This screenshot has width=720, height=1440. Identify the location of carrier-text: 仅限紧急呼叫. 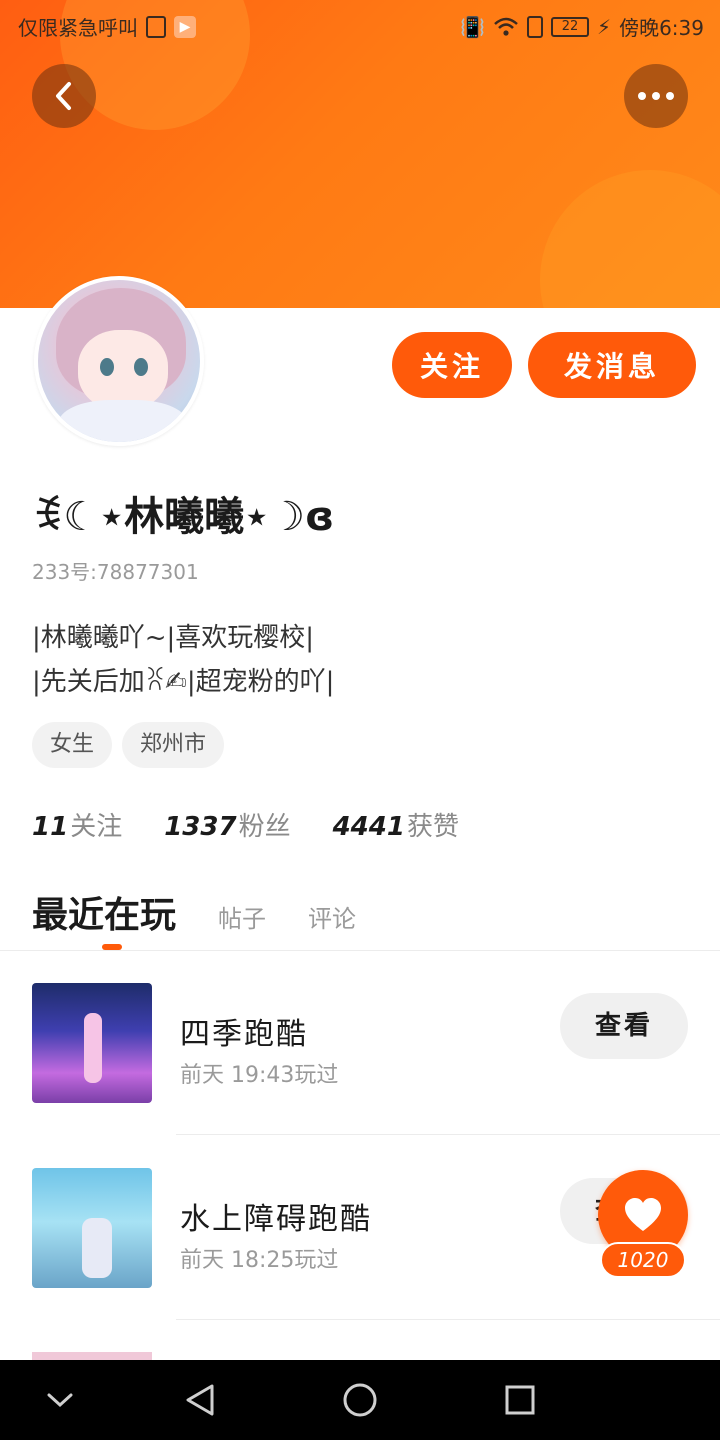
(78, 28).